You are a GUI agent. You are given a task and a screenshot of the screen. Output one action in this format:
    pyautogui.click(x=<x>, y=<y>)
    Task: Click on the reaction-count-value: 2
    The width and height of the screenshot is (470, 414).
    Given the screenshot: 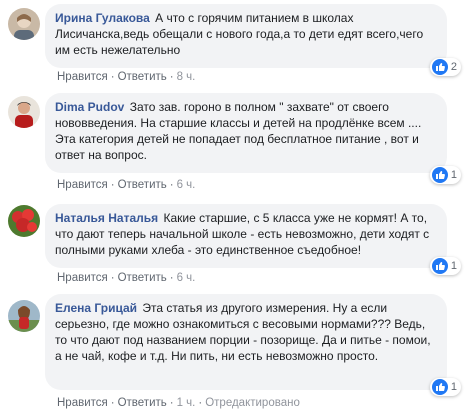 What is the action you would take?
    pyautogui.click(x=453, y=67)
    